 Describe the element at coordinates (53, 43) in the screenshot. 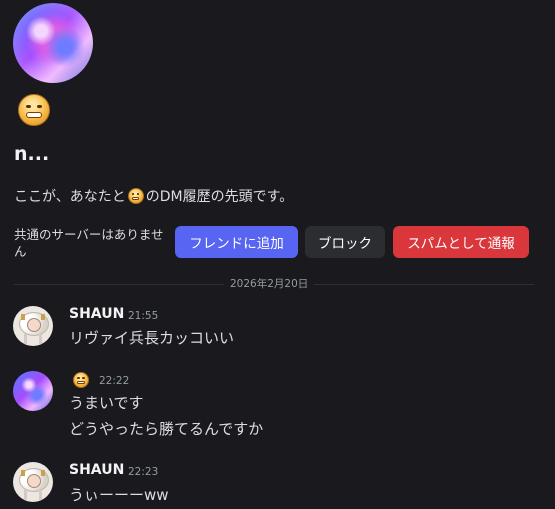

I see `profile-avatar` at that location.